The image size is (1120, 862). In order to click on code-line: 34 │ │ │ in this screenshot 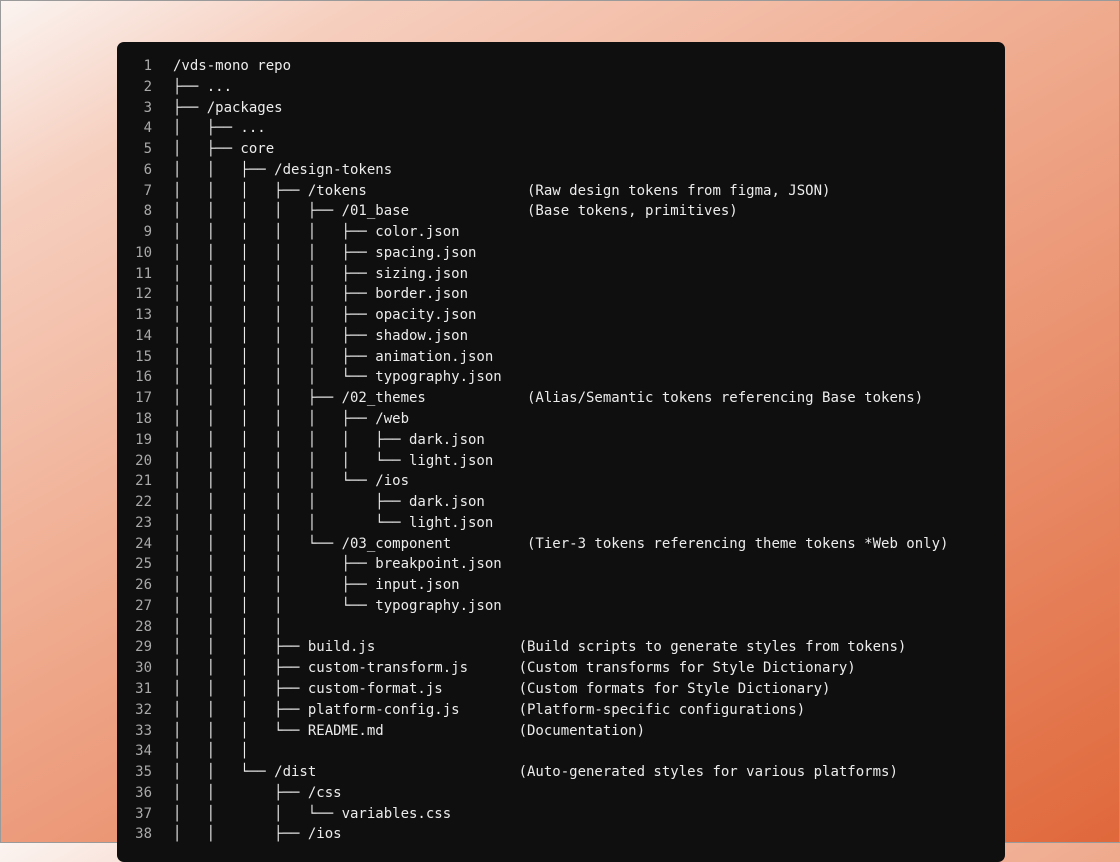, I will do `click(532, 751)`.